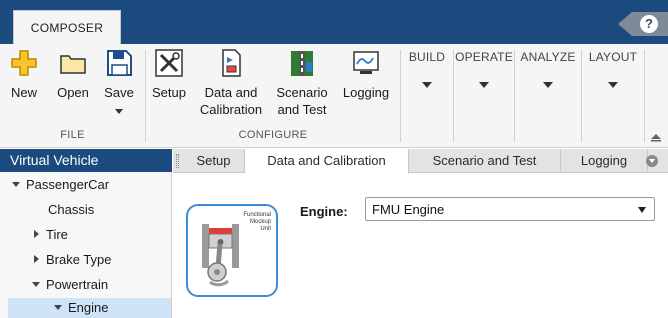  Describe the element at coordinates (24, 63) in the screenshot. I see `plus-icon` at that location.